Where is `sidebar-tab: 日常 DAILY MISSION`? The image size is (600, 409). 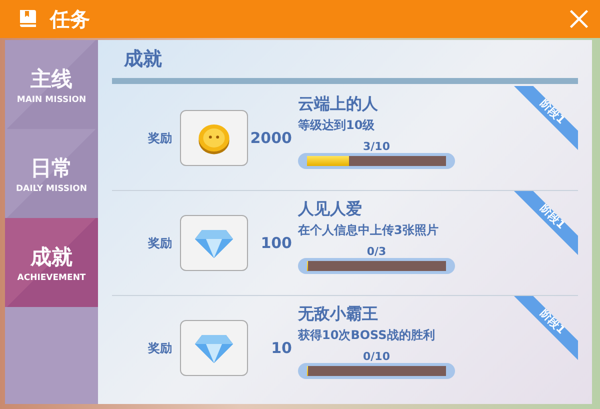 sidebar-tab: 日常 DAILY MISSION is located at coordinates (51, 173).